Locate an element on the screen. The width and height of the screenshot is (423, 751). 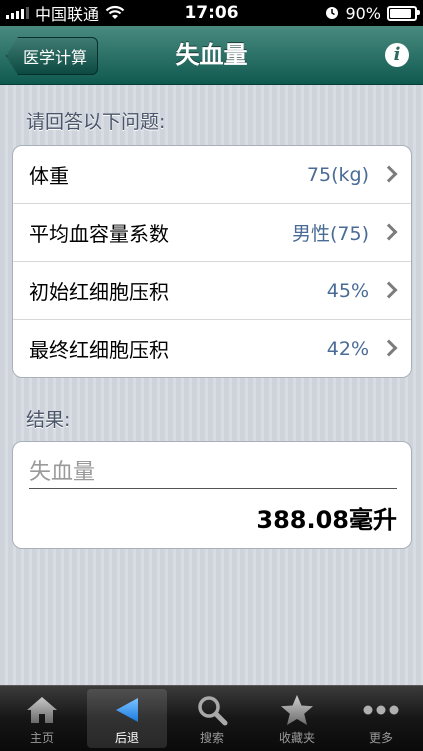
result-group: 失血量 388.08毫升 is located at coordinates (212, 495).